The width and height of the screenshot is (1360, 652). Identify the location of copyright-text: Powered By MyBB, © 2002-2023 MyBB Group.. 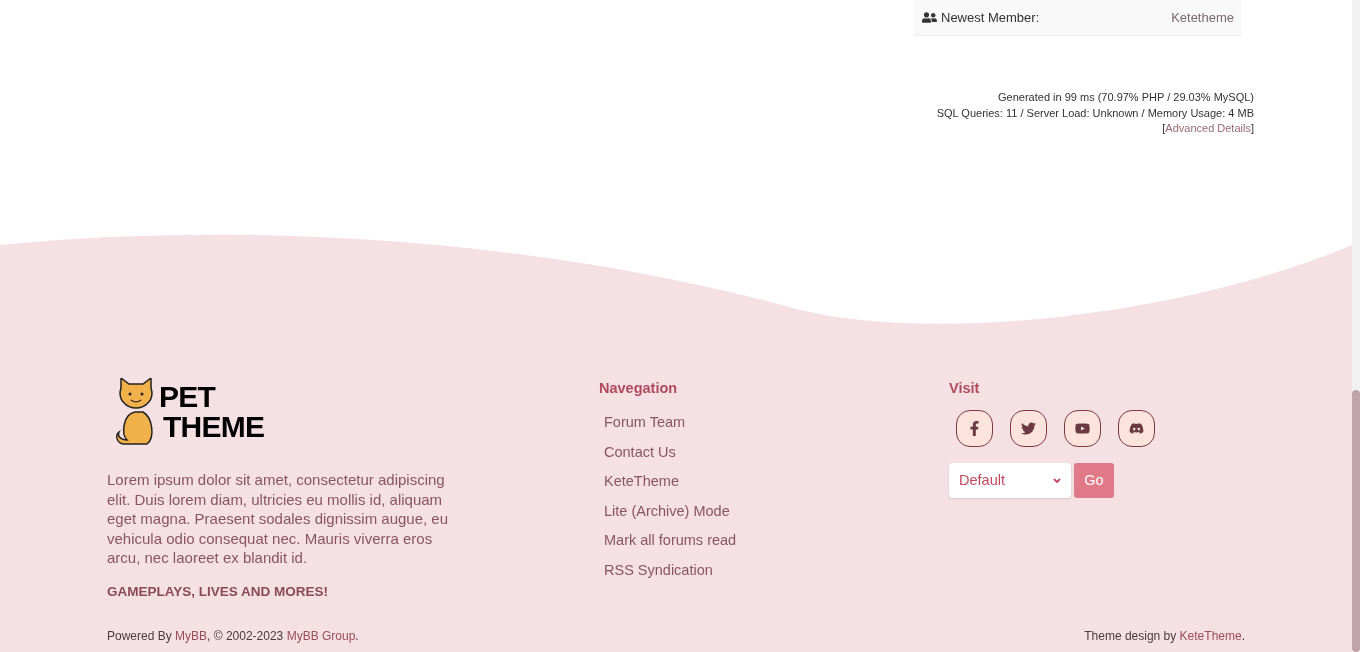
(233, 636).